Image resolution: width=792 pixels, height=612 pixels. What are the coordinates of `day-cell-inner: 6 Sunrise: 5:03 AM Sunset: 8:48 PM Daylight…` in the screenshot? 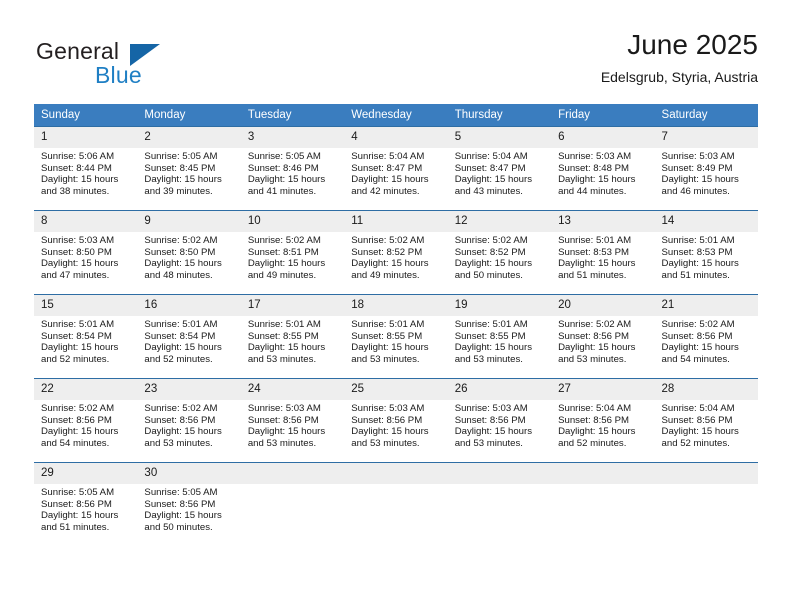 It's located at (603, 168).